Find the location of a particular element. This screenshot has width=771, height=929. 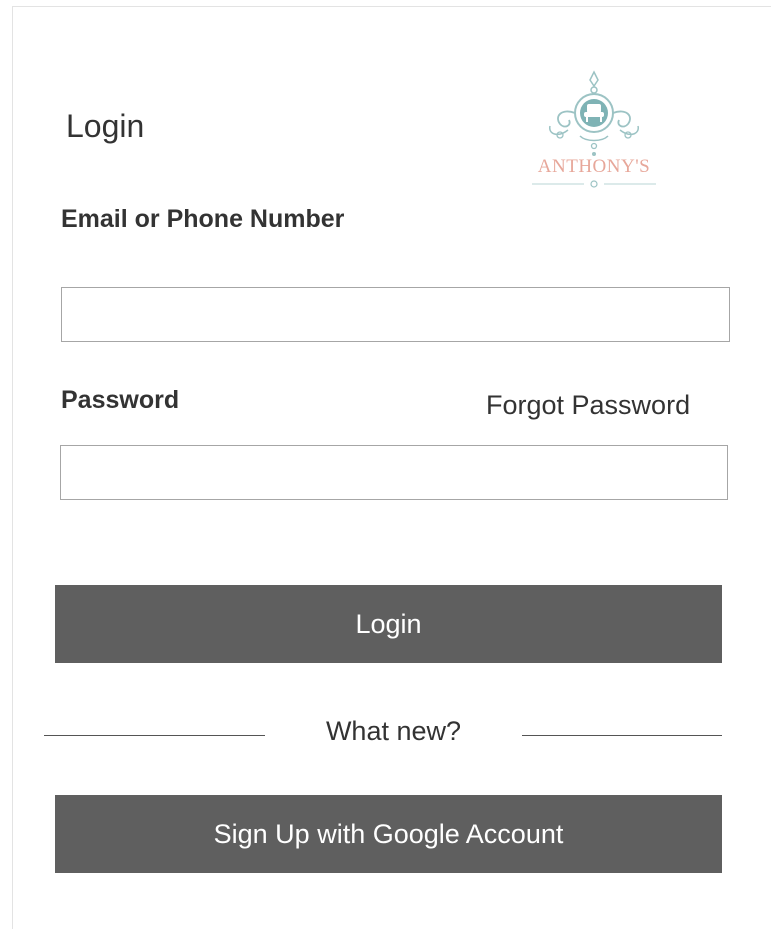

password-input is located at coordinates (394, 472).